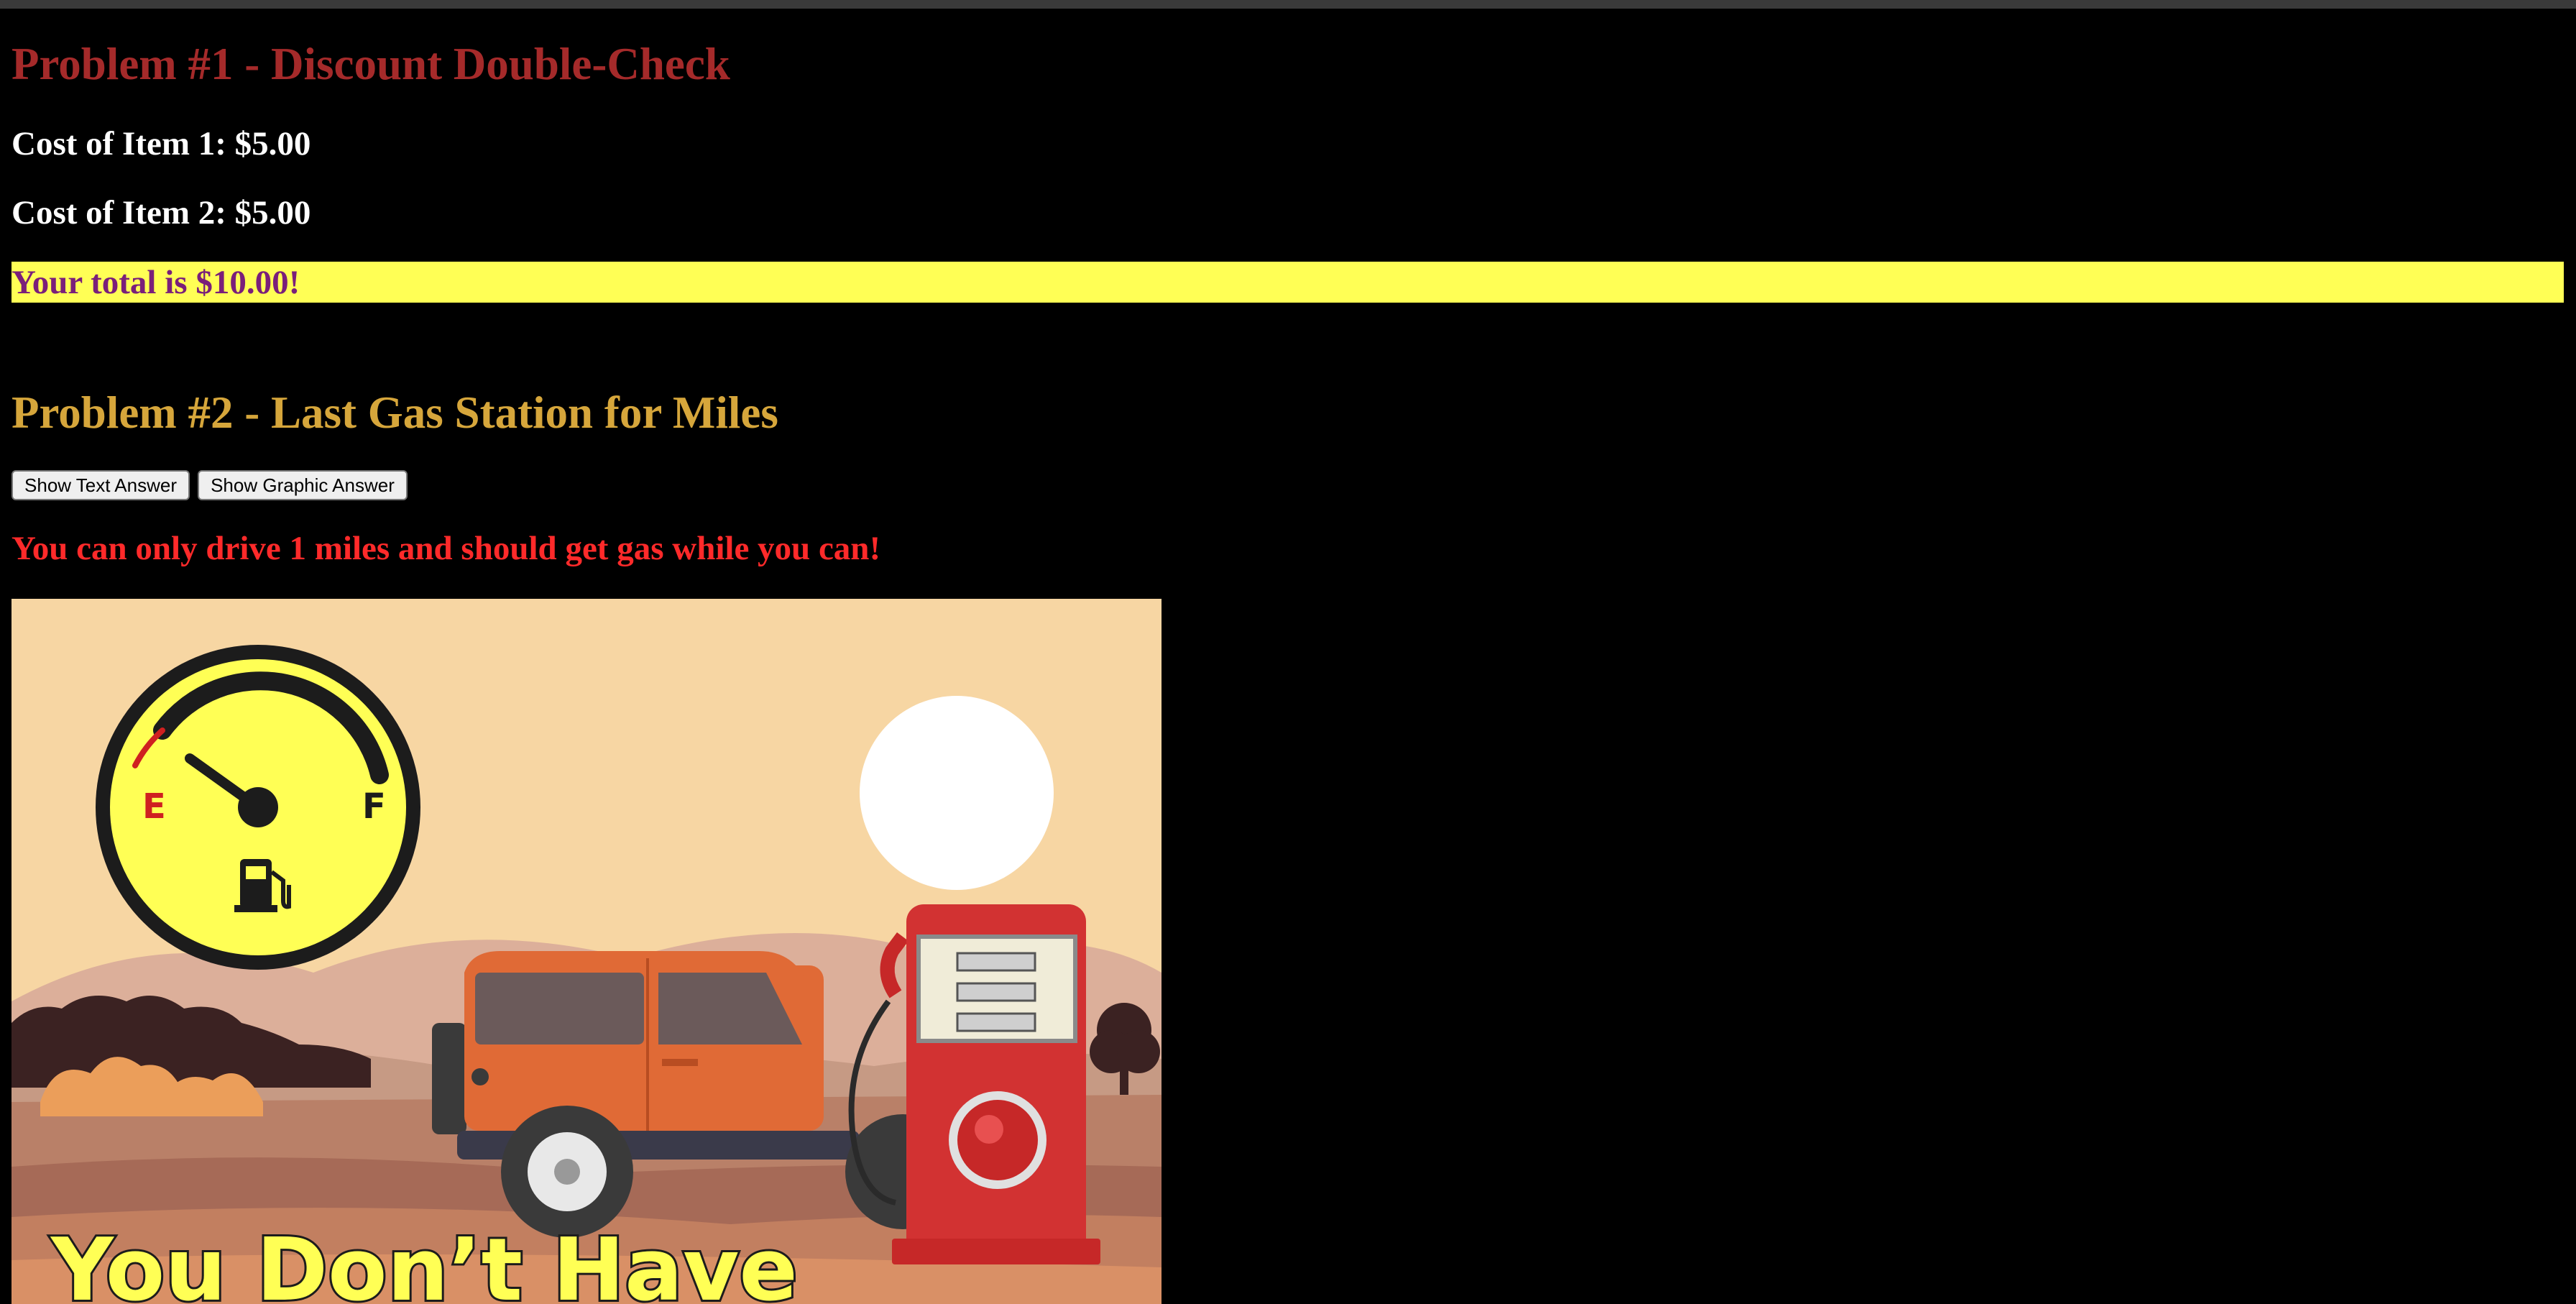  Describe the element at coordinates (371, 64) in the screenshot. I see `problem1-title: Problem #1 - Discount Double-Check` at that location.